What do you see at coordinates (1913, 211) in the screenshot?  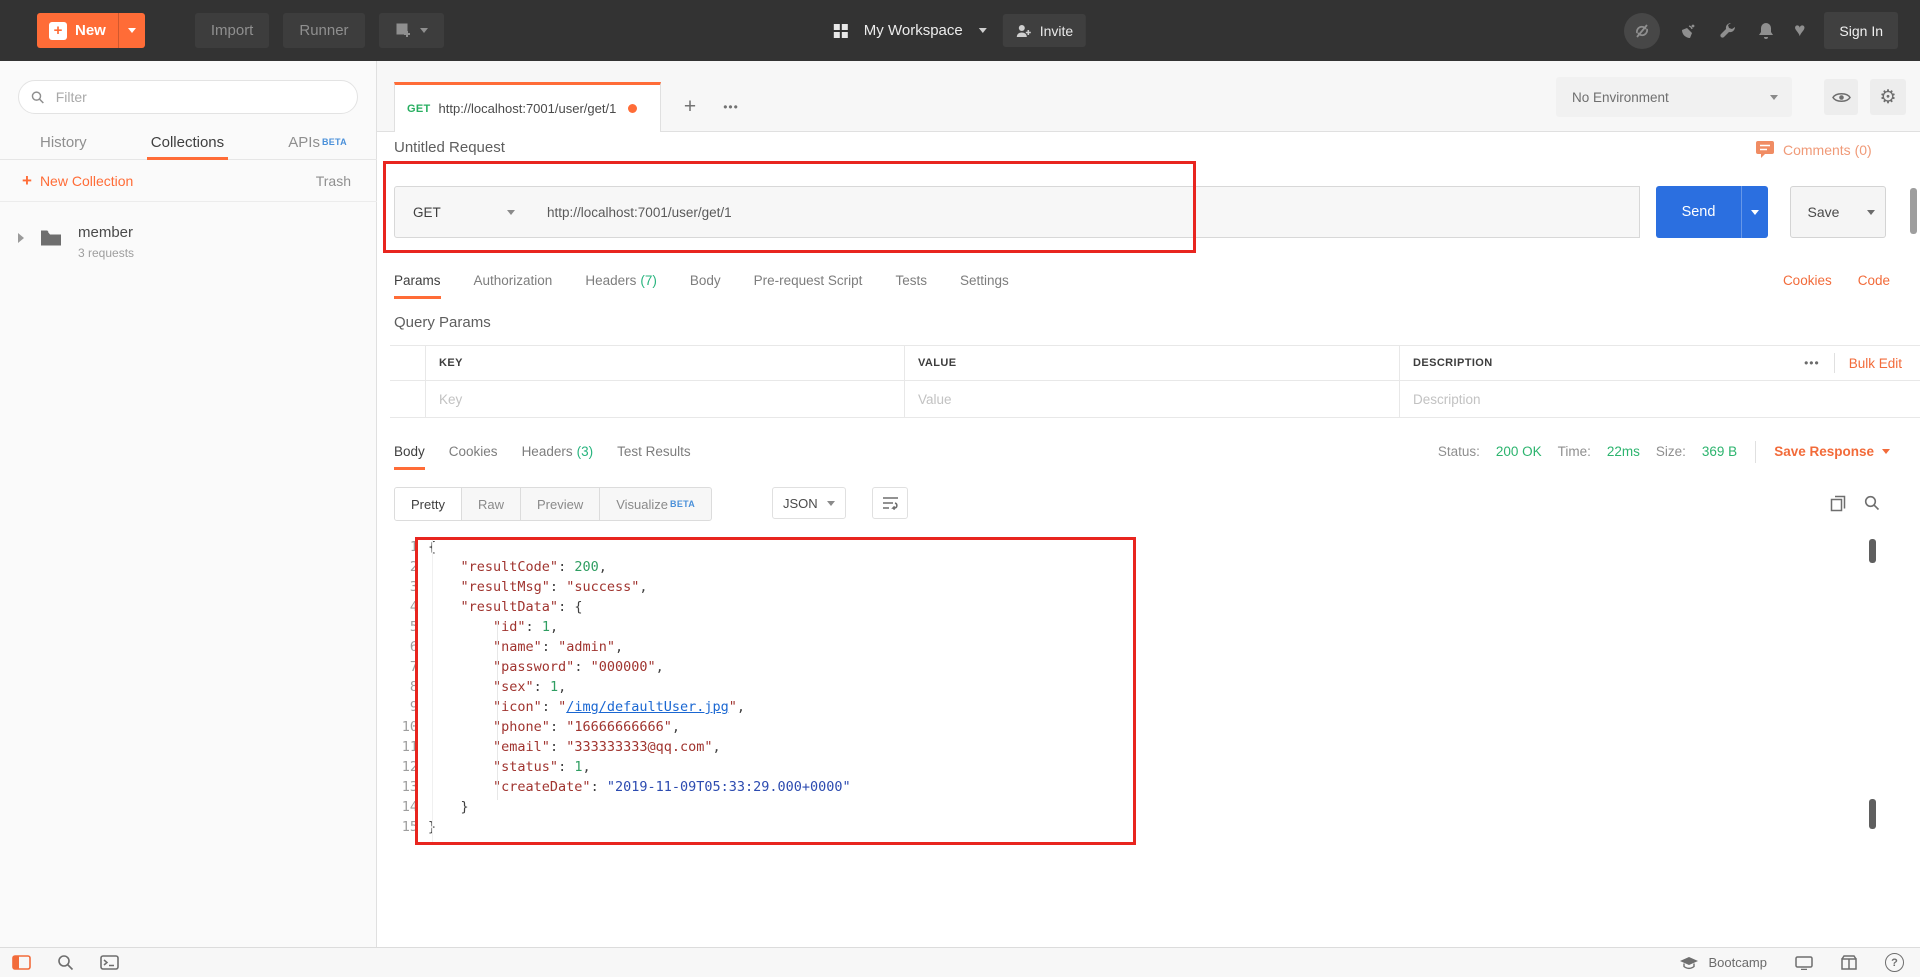 I see `window-scrollbar-thumb` at bounding box center [1913, 211].